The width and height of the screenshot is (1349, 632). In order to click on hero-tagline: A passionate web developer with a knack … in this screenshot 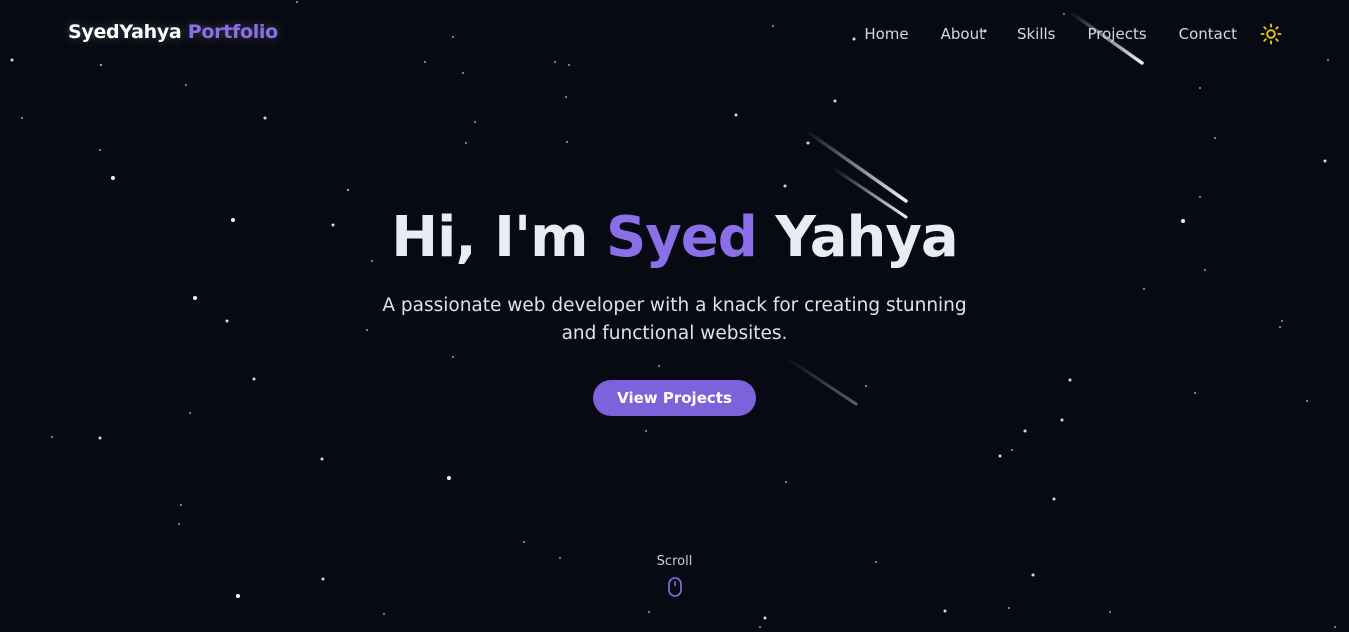, I will do `click(674, 319)`.